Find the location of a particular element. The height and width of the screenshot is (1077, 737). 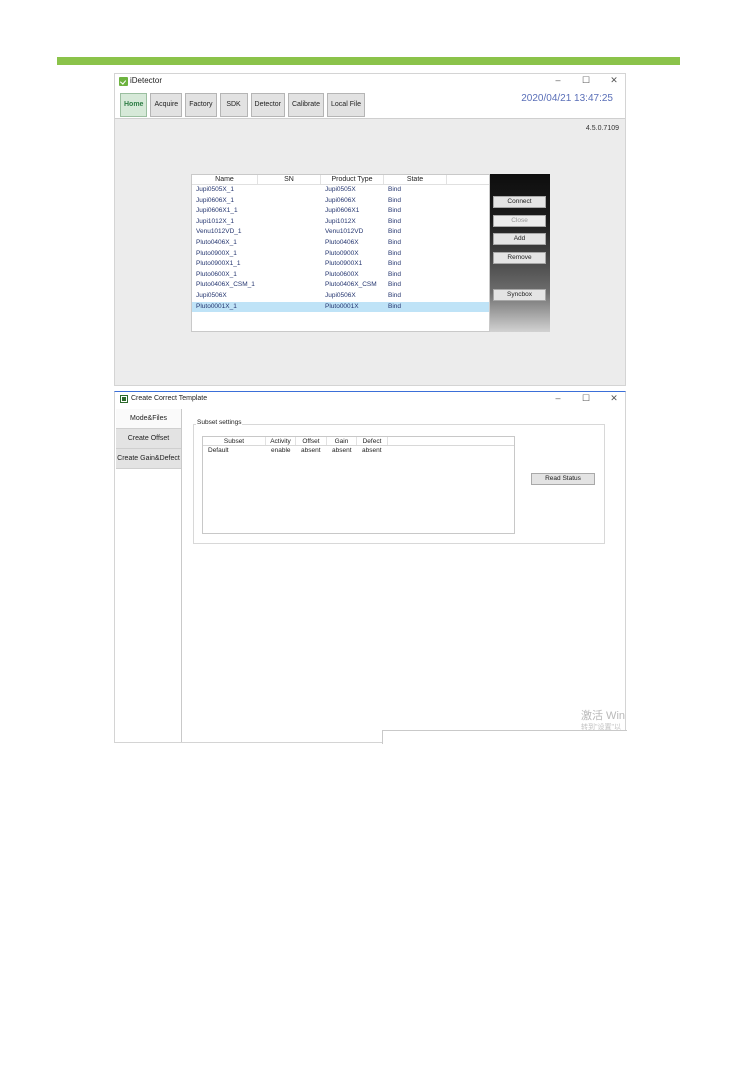

list-item: Pluto0600X_1 Pluto0600X Bind is located at coordinates (340, 275).